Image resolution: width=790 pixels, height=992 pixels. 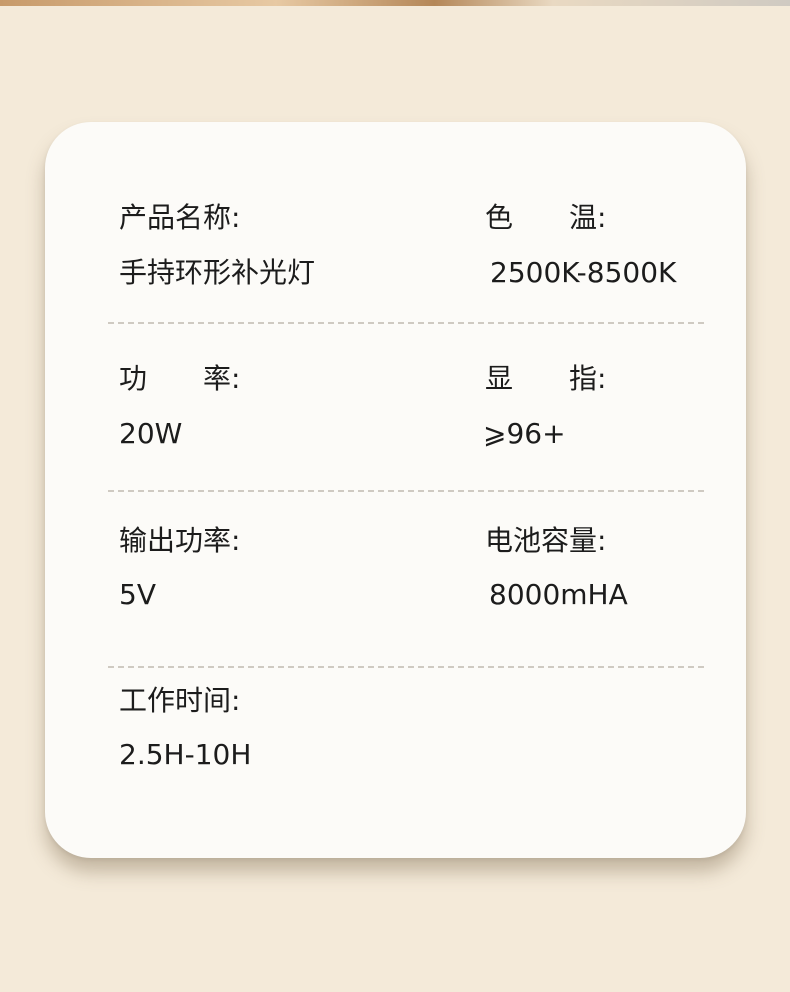 What do you see at coordinates (546, 217) in the screenshot?
I see `spec-label-color-temperature: 色 温:` at bounding box center [546, 217].